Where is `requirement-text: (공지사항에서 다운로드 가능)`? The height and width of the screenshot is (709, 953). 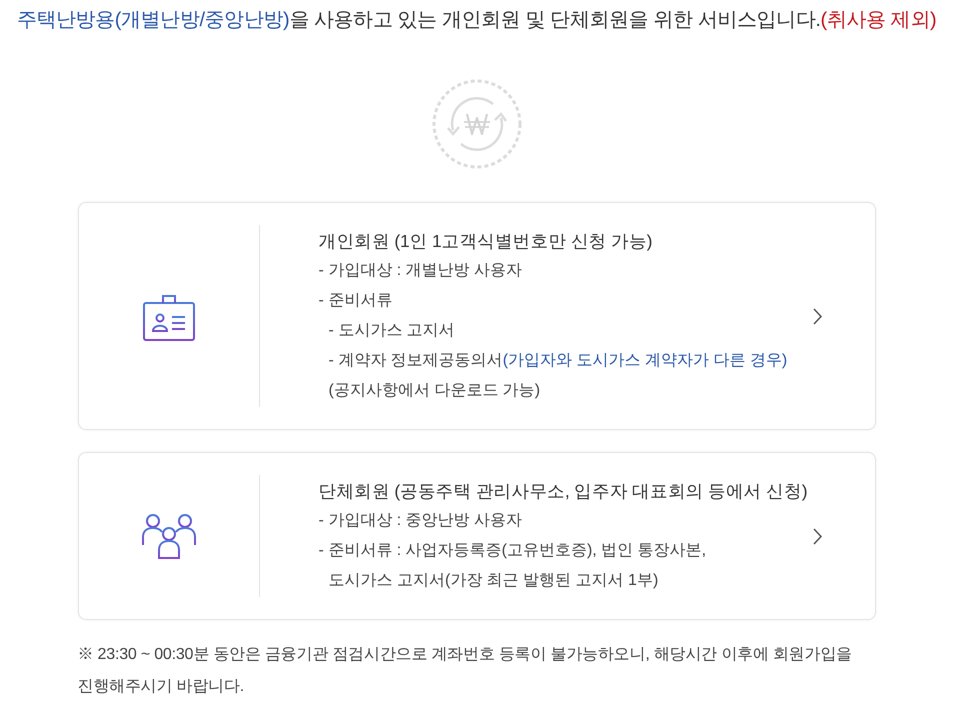
requirement-text: (공지사항에서 다운로드 가능) is located at coordinates (435, 391).